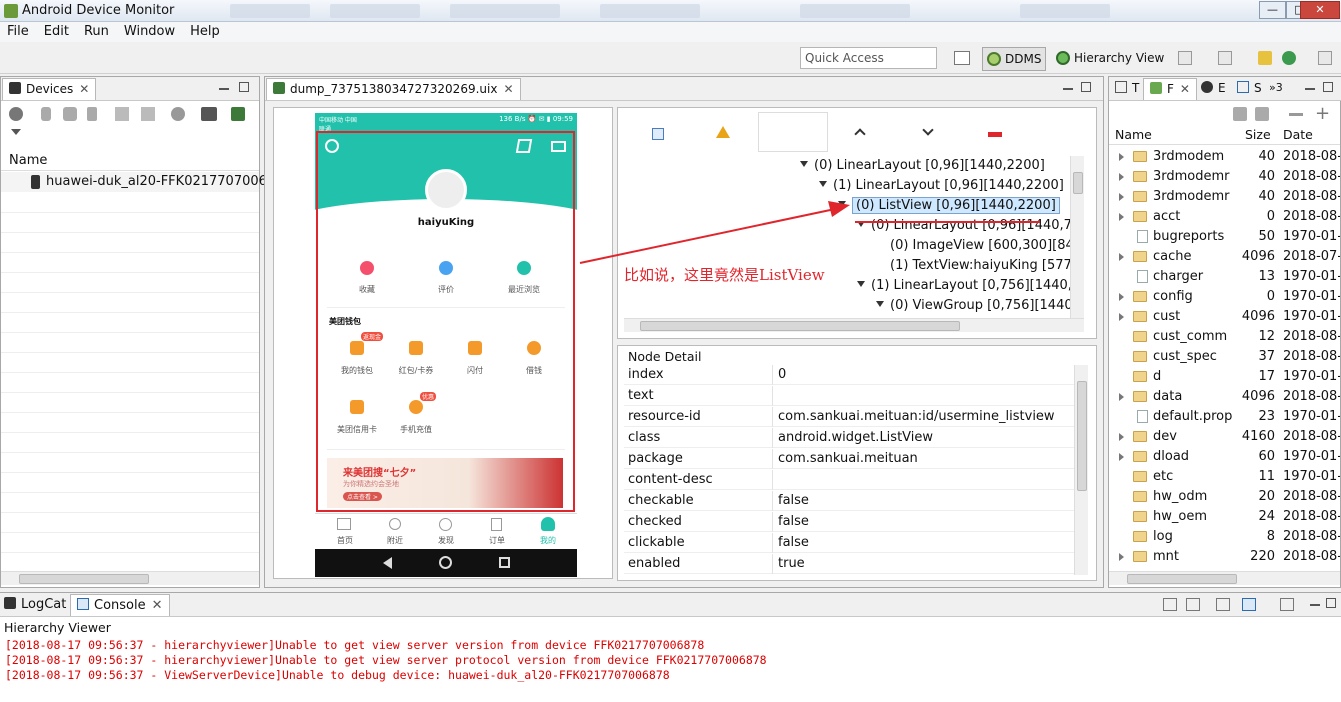  I want to click on expand-all-icon, so click(658, 134).